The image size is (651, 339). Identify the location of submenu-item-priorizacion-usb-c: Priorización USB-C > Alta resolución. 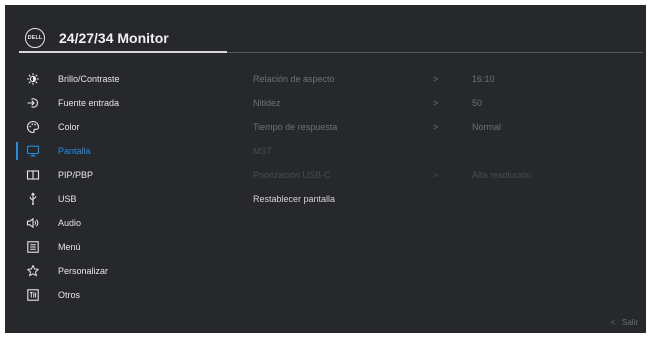
(325, 175).